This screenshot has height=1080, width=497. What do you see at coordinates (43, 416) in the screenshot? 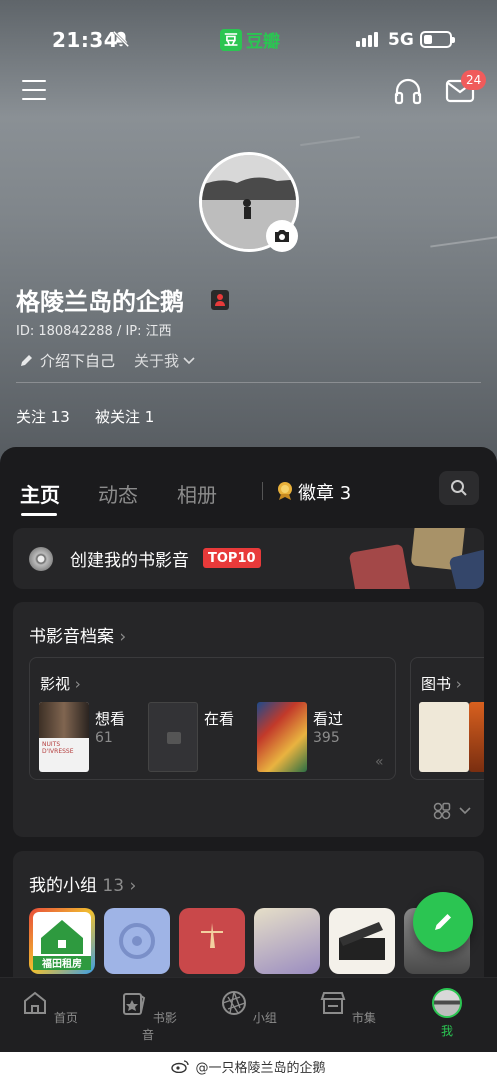
I see `following-count: 关注 13` at bounding box center [43, 416].